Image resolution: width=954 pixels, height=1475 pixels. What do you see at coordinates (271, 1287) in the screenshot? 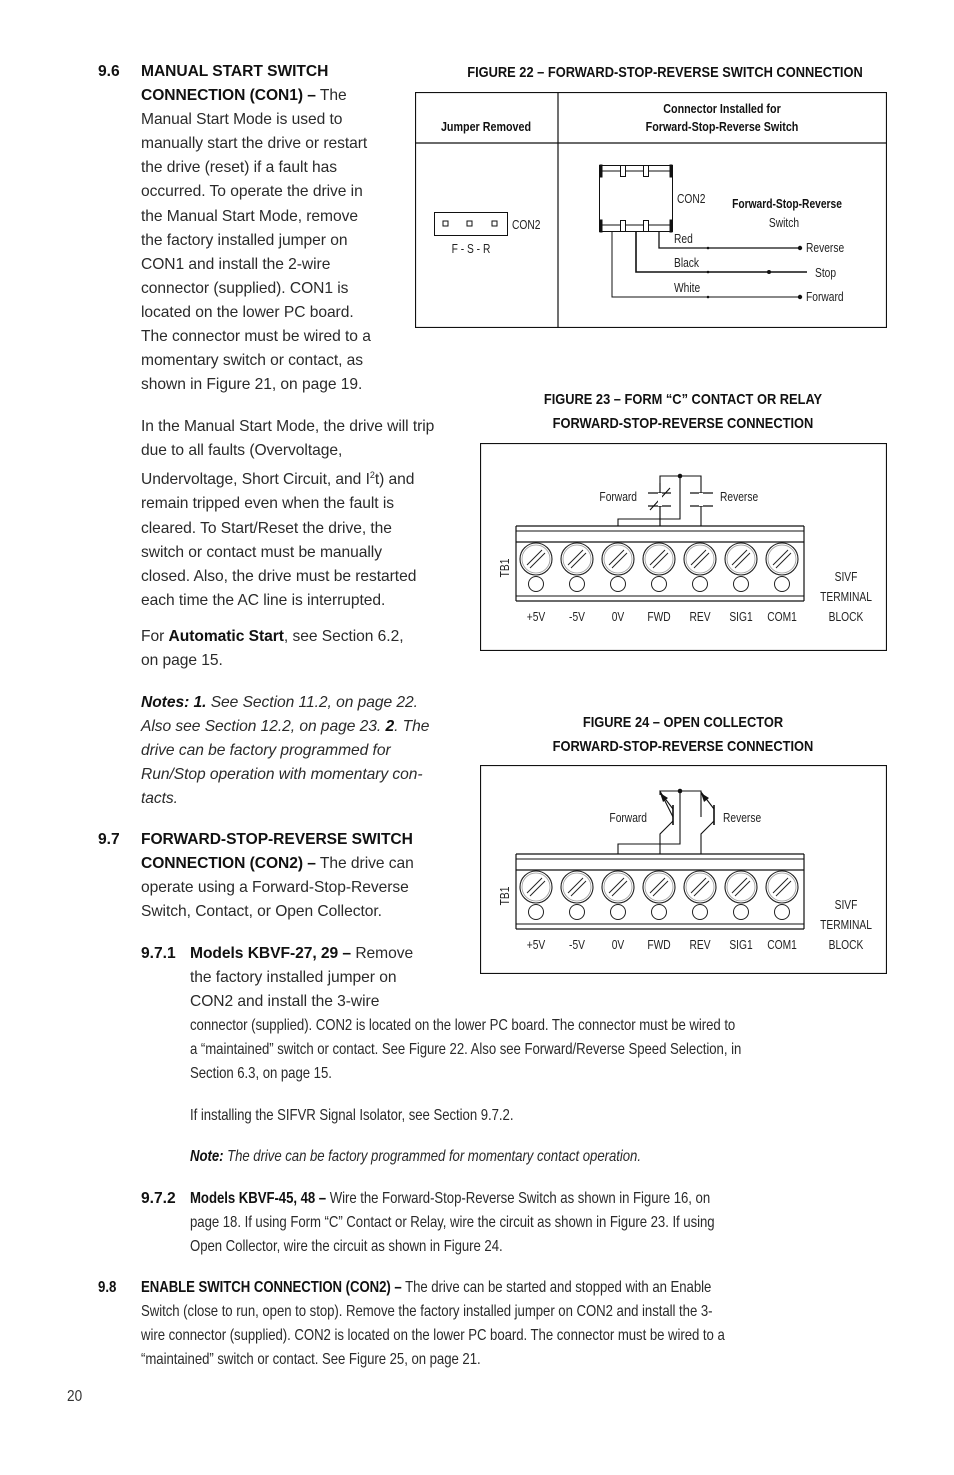
I see `section-heading: ENABLE SWITCH CONNECTION (CON2) –` at bounding box center [271, 1287].